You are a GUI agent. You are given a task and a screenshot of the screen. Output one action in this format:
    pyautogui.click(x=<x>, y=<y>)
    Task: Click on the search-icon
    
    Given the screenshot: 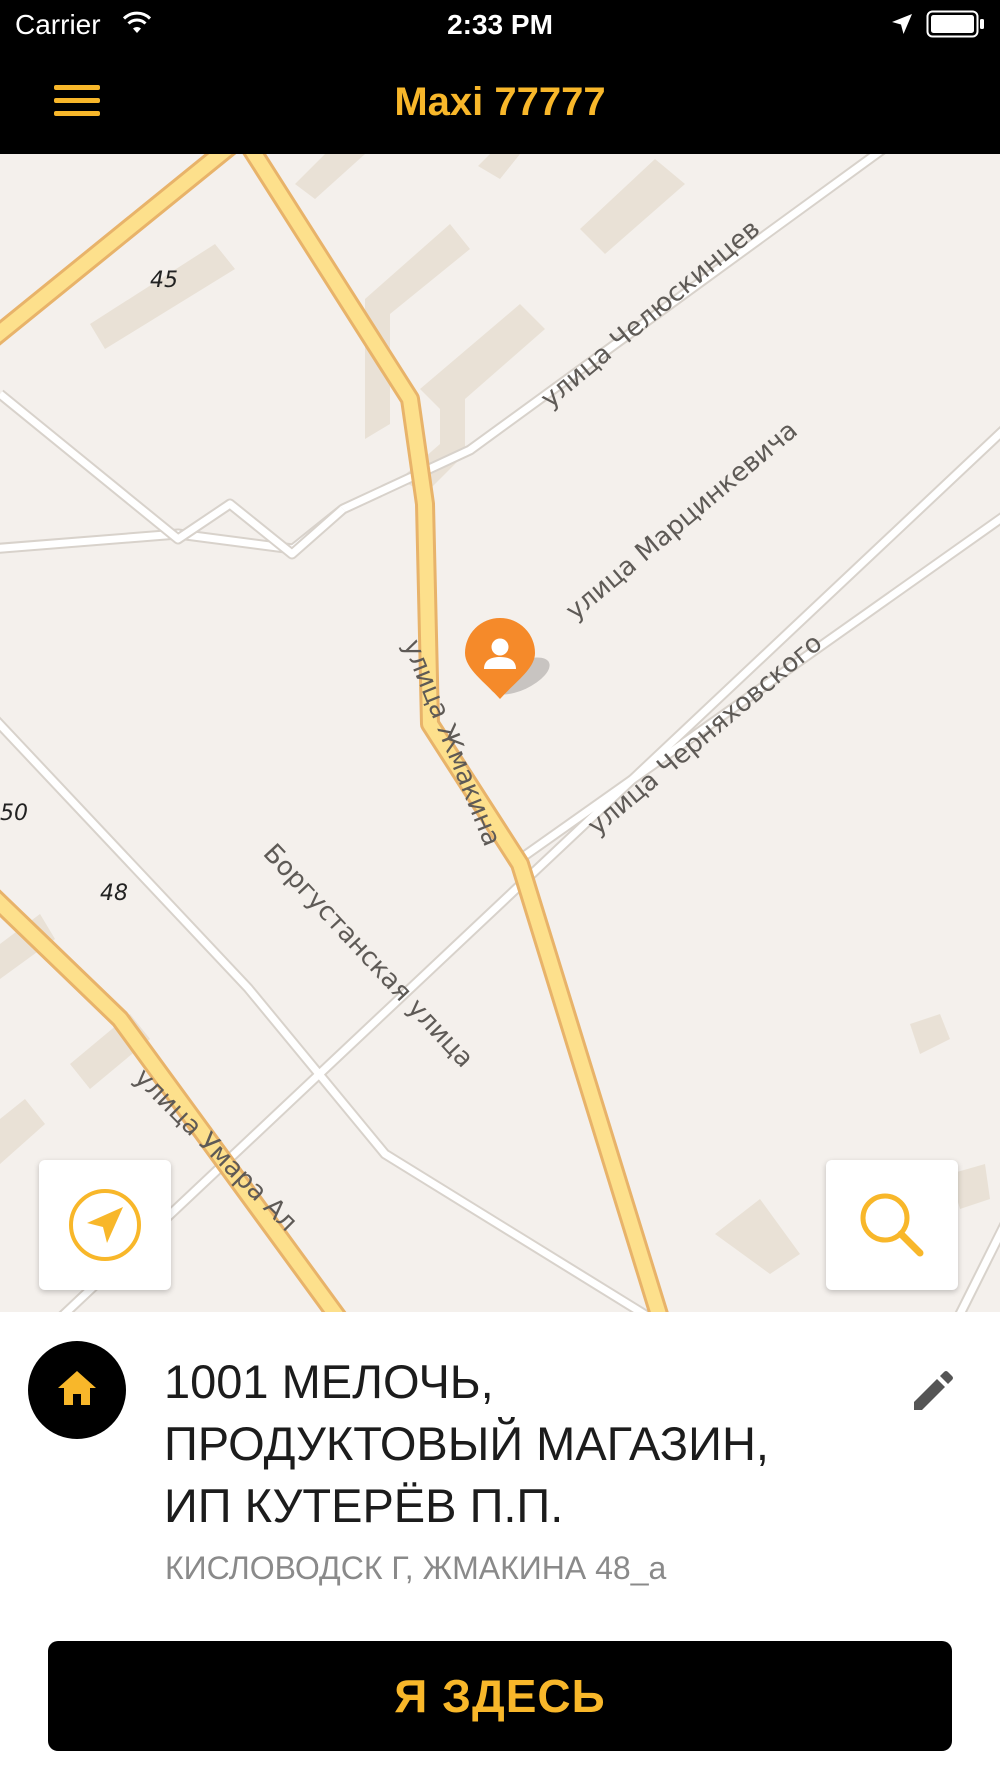 What is the action you would take?
    pyautogui.click(x=892, y=1225)
    